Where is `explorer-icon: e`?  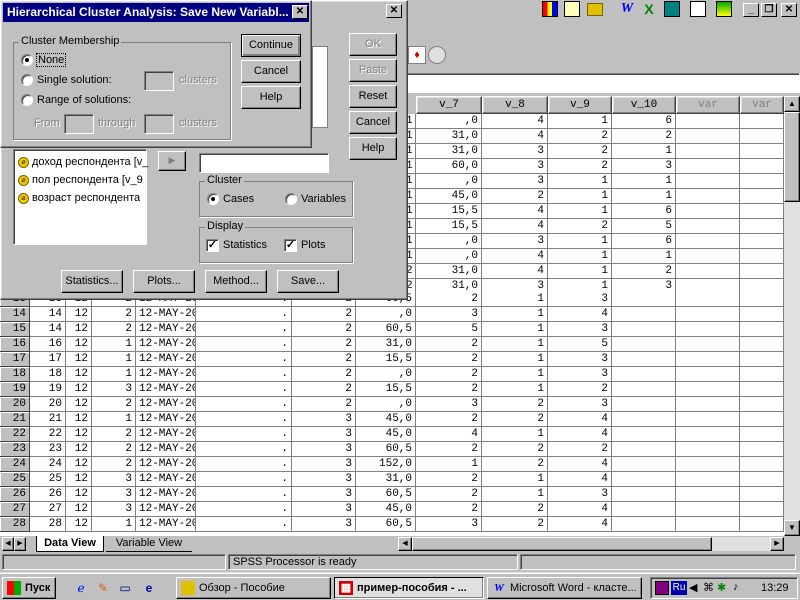
explorer-icon: e is located at coordinates (149, 588).